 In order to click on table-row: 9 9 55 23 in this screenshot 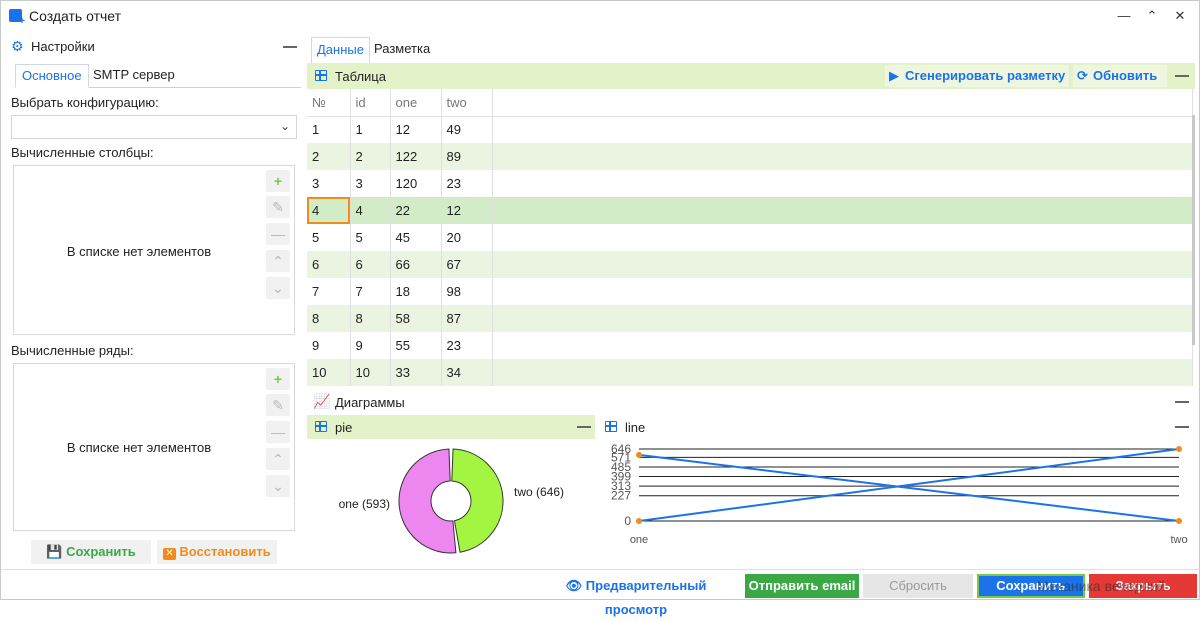, I will do `click(750, 345)`.